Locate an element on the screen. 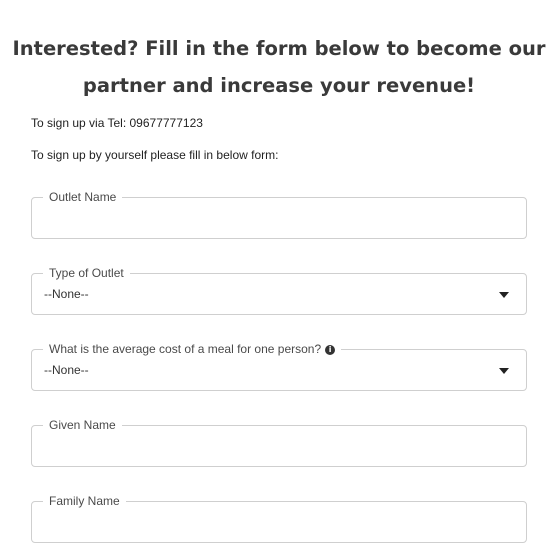  outlet-name-input is located at coordinates (279, 218).